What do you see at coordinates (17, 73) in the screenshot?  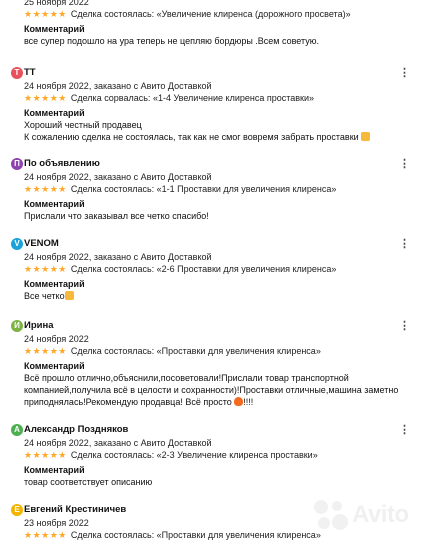 I see `avatar: T` at bounding box center [17, 73].